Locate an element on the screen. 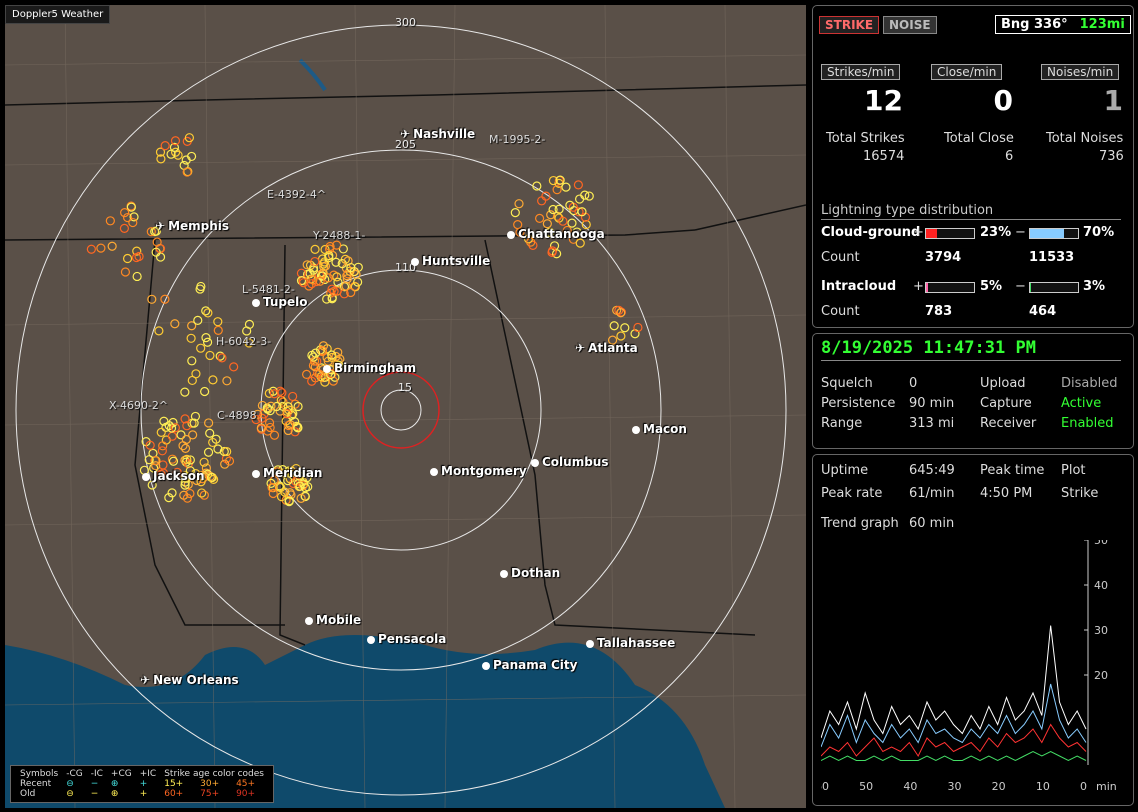 This screenshot has width=1138, height=812. cg-positive-percent: 23% is located at coordinates (996, 232).